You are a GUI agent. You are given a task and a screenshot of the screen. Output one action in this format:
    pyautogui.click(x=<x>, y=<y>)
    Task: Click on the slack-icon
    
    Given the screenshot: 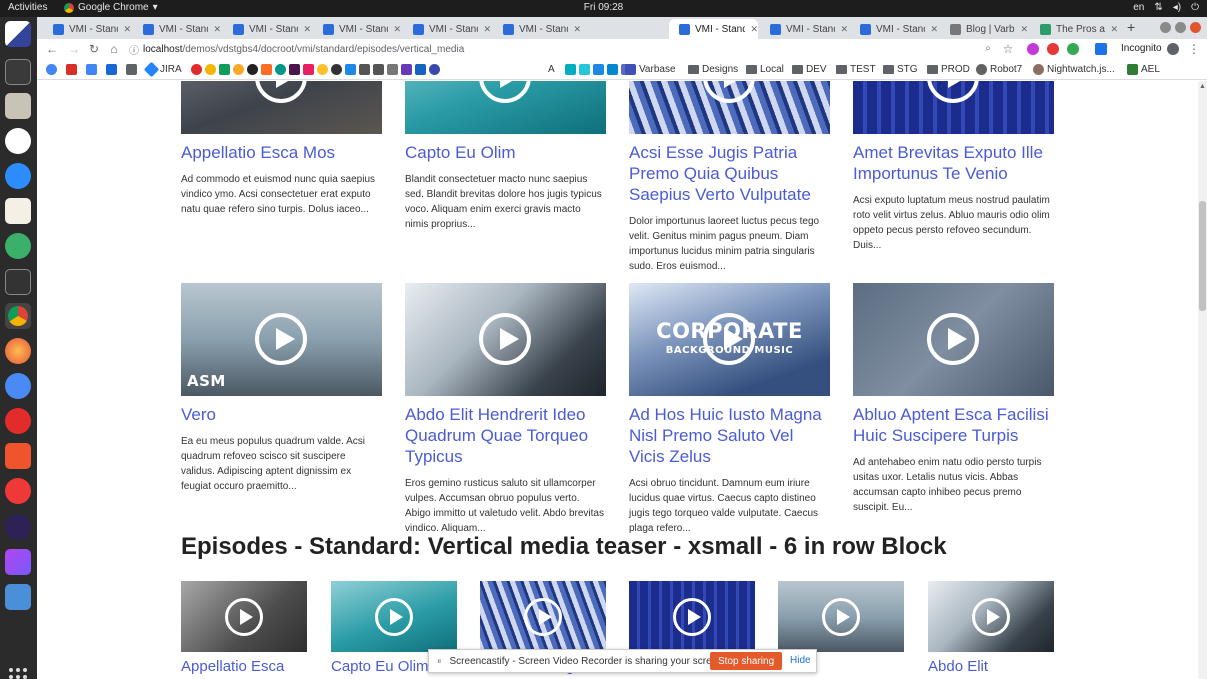 What is the action you would take?
    pyautogui.click(x=18, y=141)
    